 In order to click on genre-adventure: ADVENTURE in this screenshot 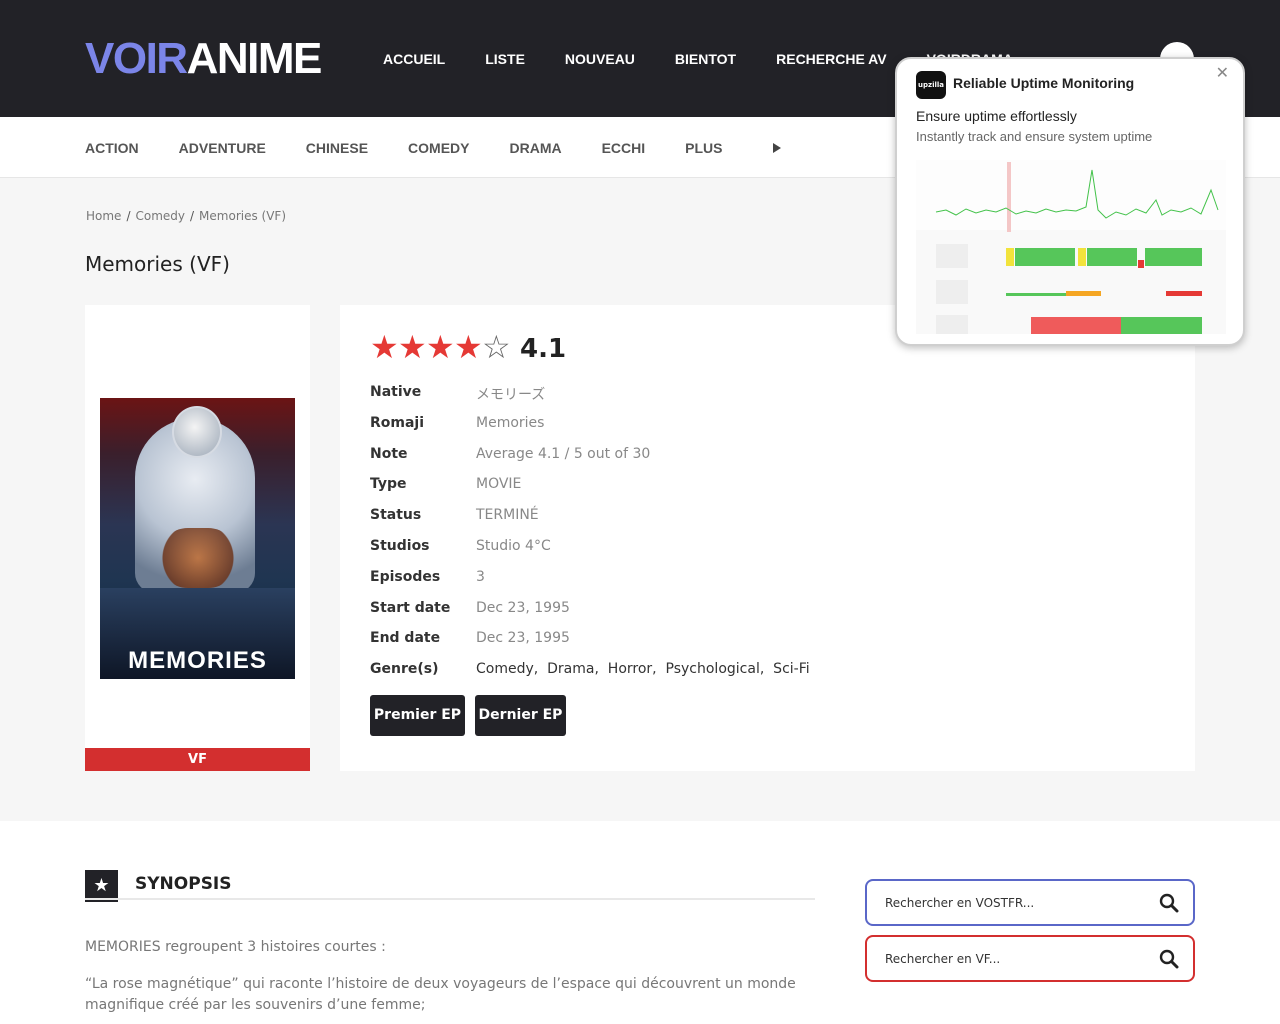, I will do `click(222, 148)`.